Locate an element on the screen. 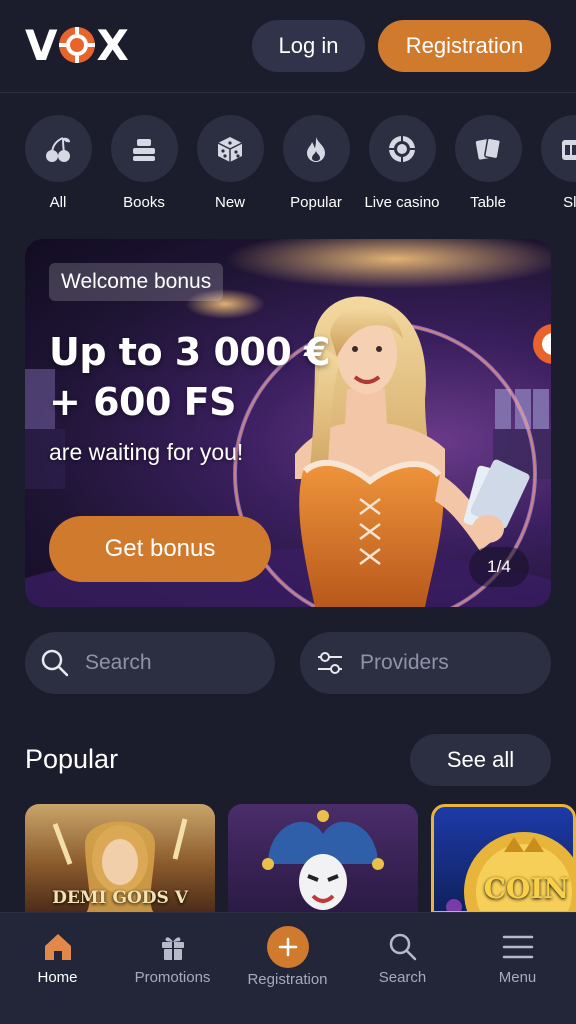 The height and width of the screenshot is (1024, 576). category-slots: Slo is located at coordinates (553, 163).